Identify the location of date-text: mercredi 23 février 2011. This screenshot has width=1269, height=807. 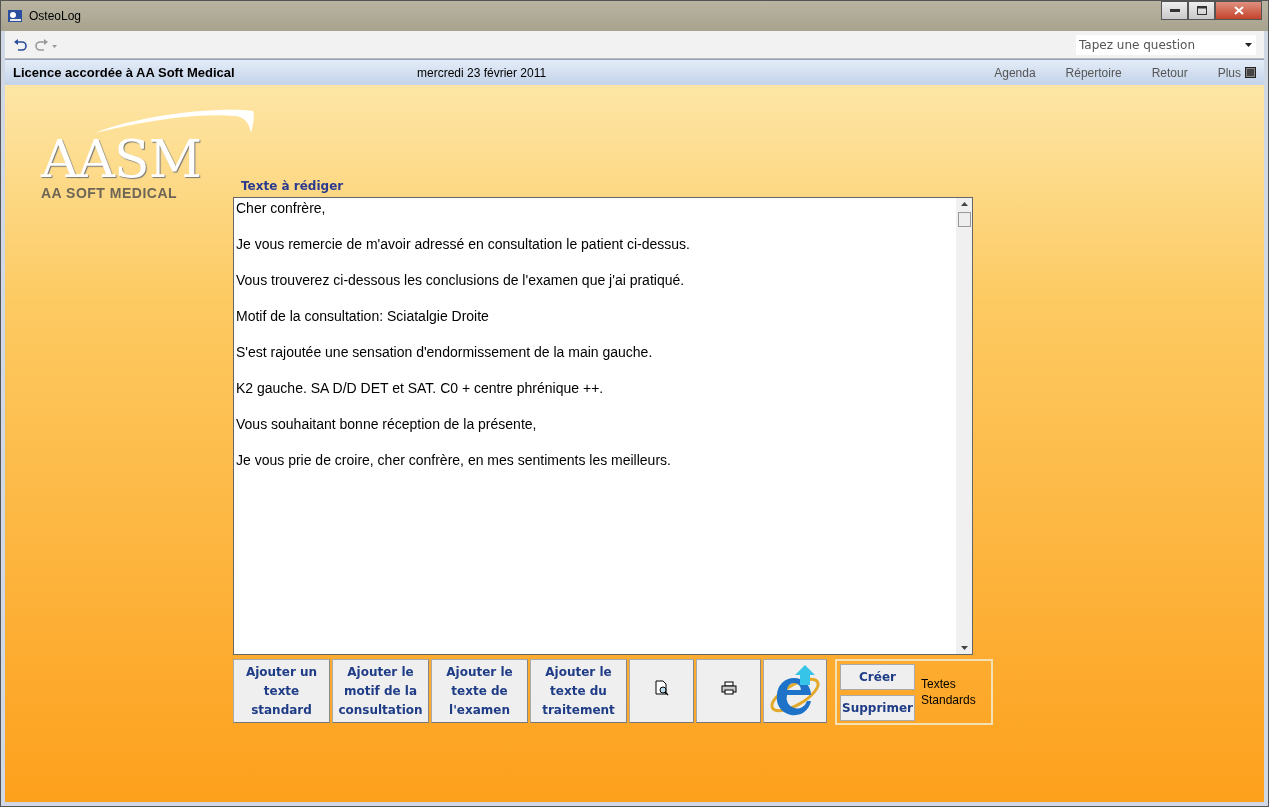
(482, 72).